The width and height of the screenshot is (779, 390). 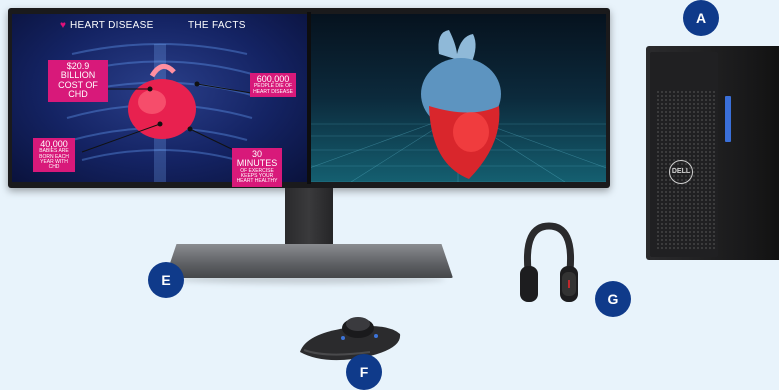 I want to click on tower-usb-ports, so click(x=728, y=119).